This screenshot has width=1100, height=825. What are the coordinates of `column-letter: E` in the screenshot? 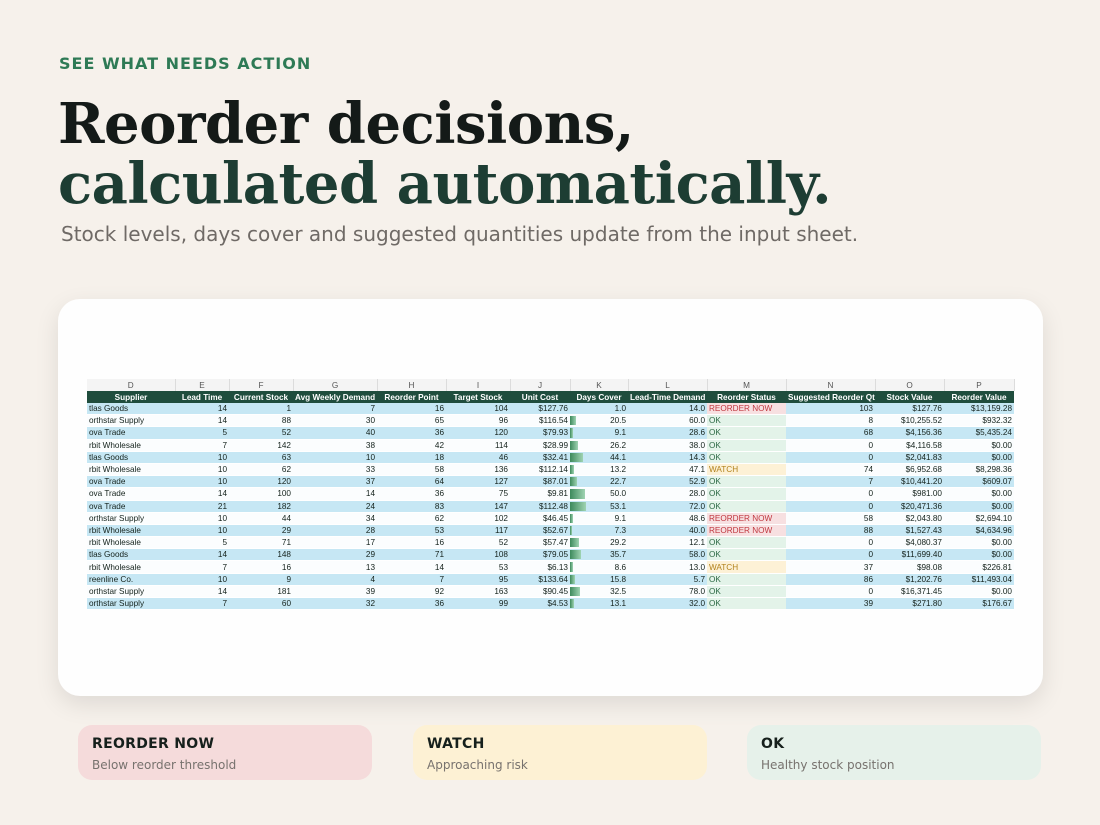 It's located at (202, 385).